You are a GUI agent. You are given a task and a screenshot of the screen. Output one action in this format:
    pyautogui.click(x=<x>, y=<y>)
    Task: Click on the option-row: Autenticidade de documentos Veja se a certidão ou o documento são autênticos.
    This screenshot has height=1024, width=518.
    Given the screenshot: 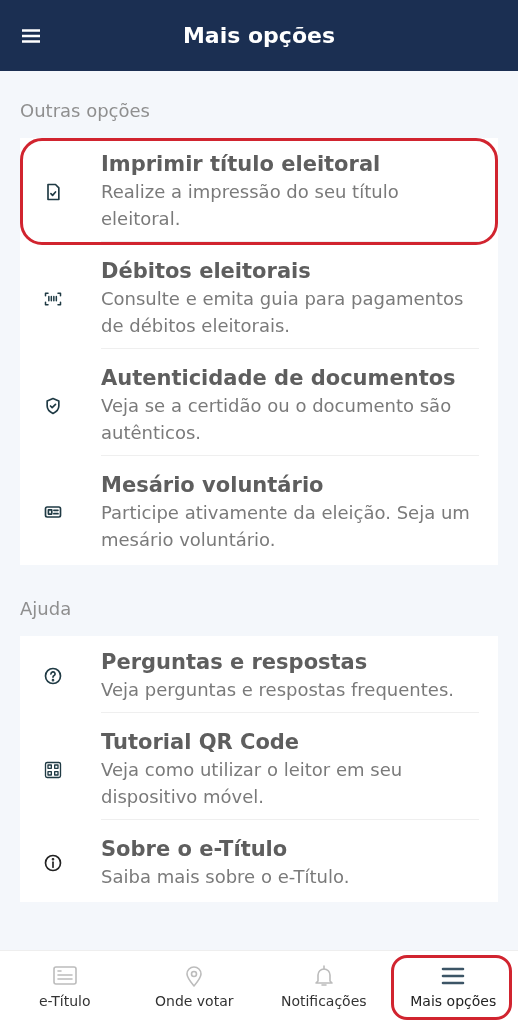 What is the action you would take?
    pyautogui.click(x=259, y=405)
    